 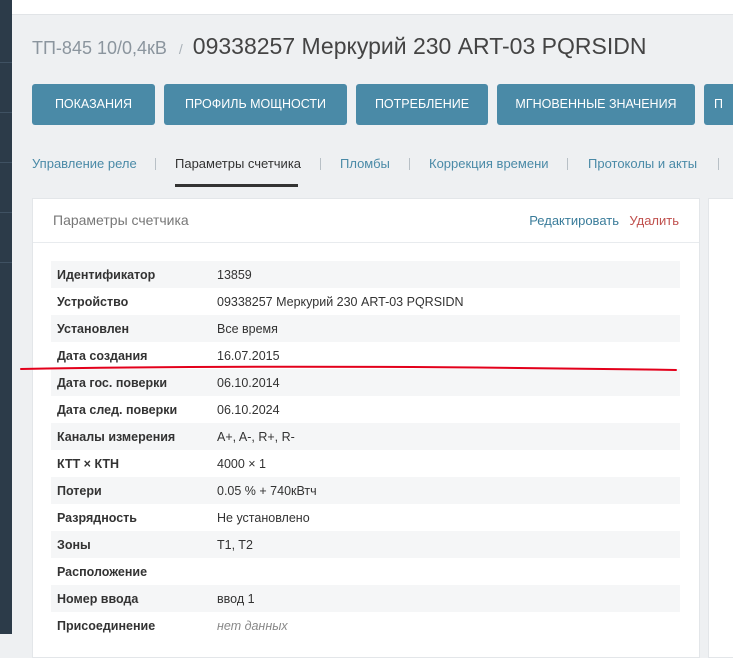 What do you see at coordinates (242, 463) in the screenshot?
I see `param-value: 4000 × 1` at bounding box center [242, 463].